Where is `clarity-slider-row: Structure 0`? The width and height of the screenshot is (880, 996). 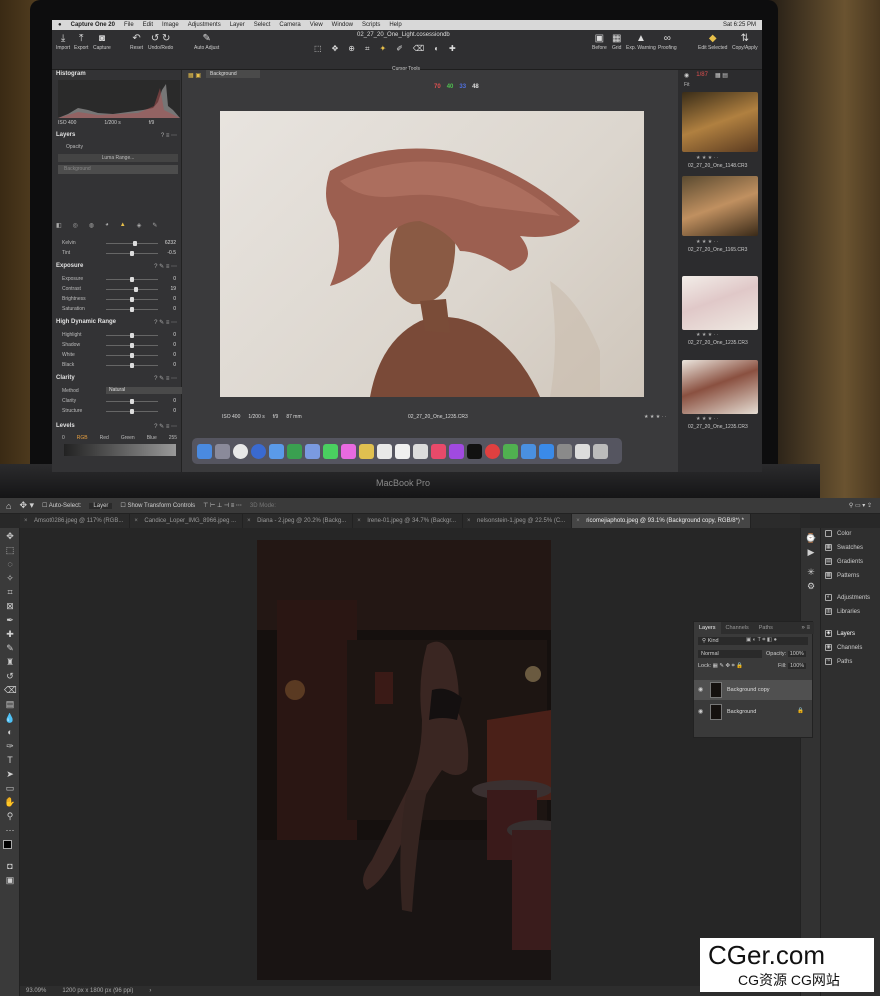 clarity-slider-row: Structure 0 is located at coordinates (120, 412).